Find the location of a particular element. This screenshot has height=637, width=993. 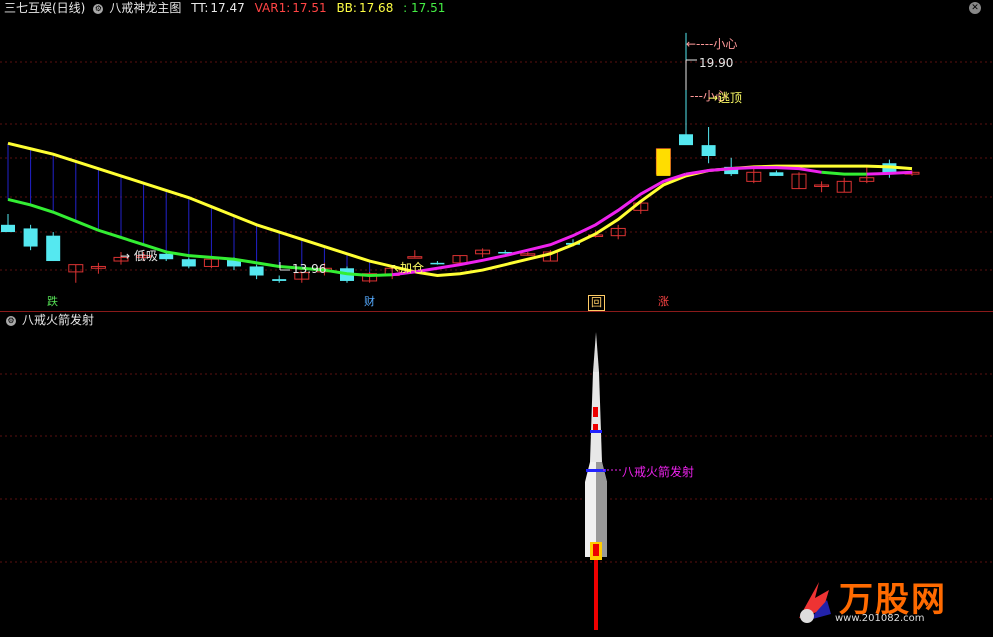

signal-die: 跌 is located at coordinates (52, 302).